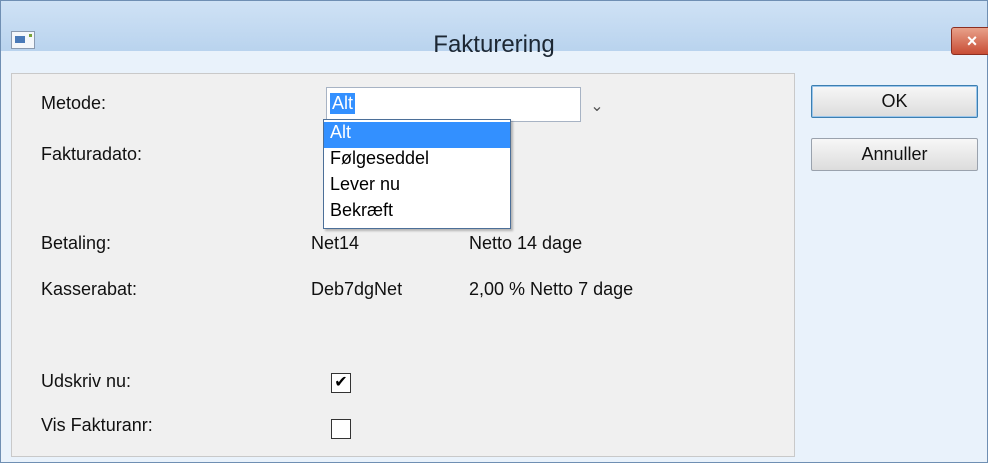  Describe the element at coordinates (335, 243) in the screenshot. I see `betaling-code: Net14` at that location.